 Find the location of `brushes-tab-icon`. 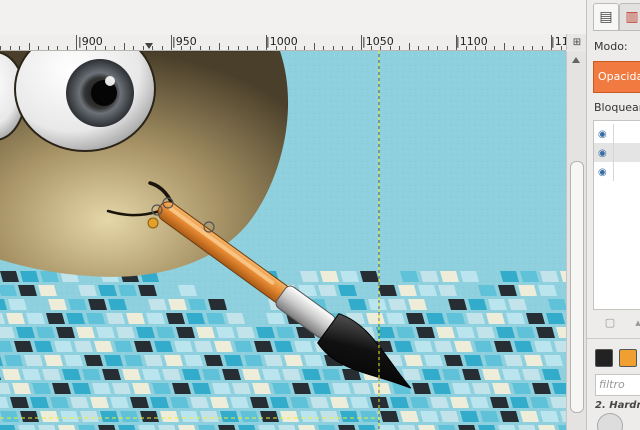

brushes-tab-icon is located at coordinates (604, 358).